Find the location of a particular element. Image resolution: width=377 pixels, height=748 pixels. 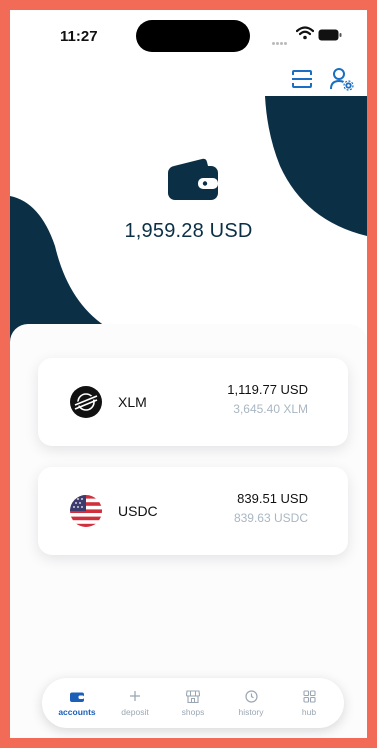

dynamic-island is located at coordinates (193, 36).